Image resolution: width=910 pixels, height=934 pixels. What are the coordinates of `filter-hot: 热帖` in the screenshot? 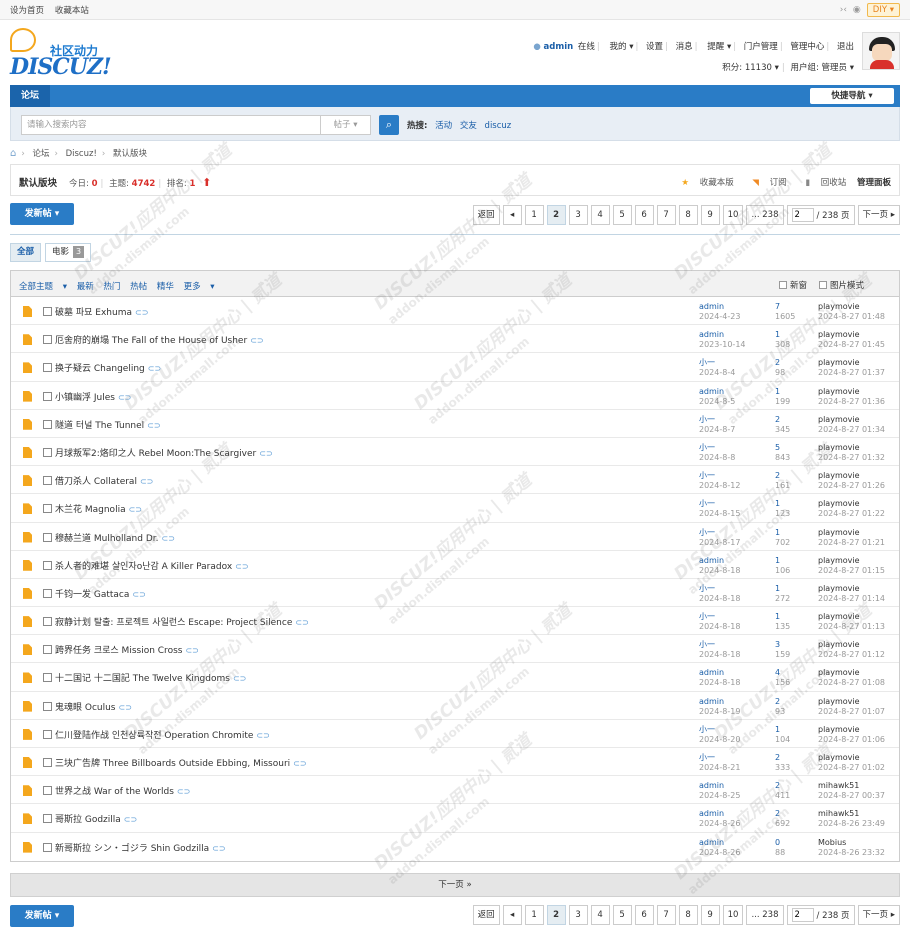 It's located at (138, 287).